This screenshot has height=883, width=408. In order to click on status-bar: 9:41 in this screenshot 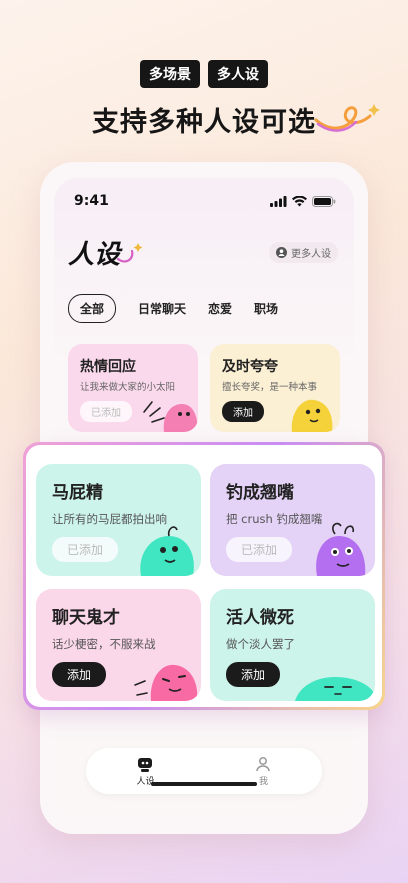, I will do `click(205, 201)`.